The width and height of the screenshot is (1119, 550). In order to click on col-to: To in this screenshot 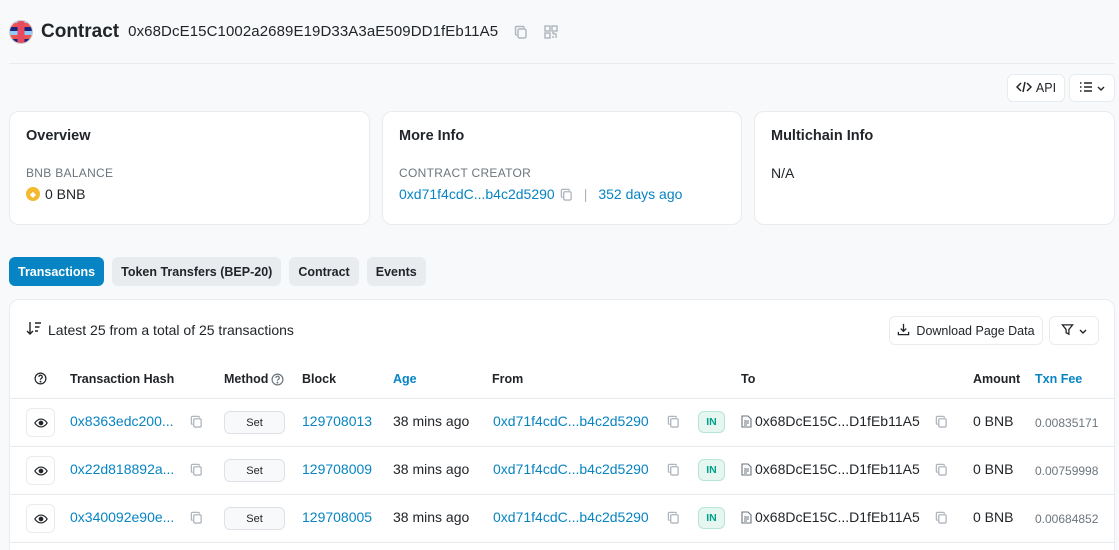, I will do `click(748, 379)`.